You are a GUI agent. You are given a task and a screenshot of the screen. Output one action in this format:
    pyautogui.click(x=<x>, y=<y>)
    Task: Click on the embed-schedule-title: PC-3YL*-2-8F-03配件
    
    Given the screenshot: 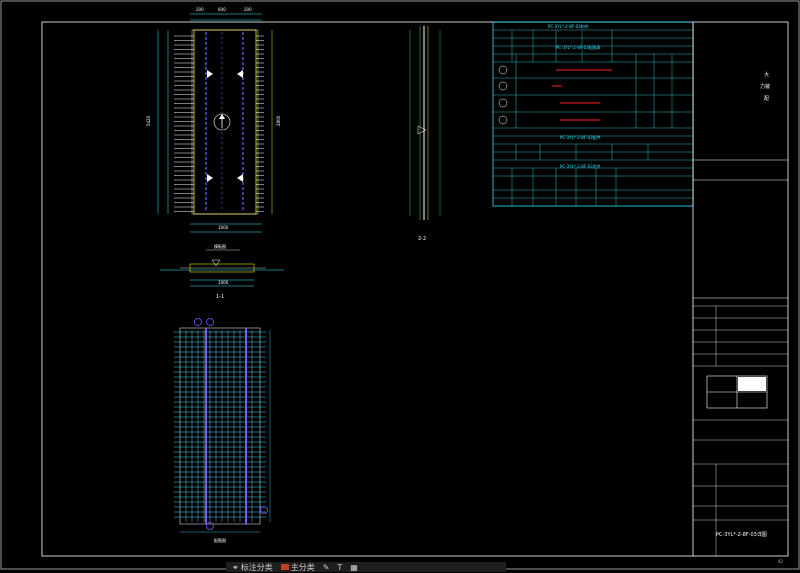 What is the action you would take?
    pyautogui.click(x=580, y=137)
    